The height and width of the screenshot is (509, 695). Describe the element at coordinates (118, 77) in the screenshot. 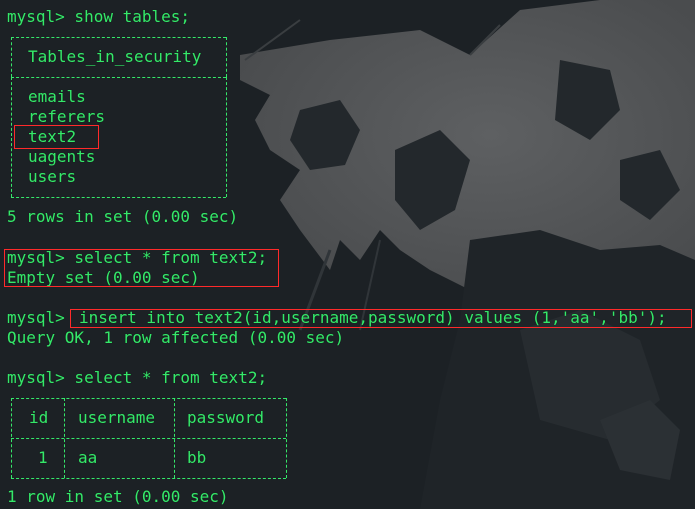

I see `table1-header-separator` at that location.